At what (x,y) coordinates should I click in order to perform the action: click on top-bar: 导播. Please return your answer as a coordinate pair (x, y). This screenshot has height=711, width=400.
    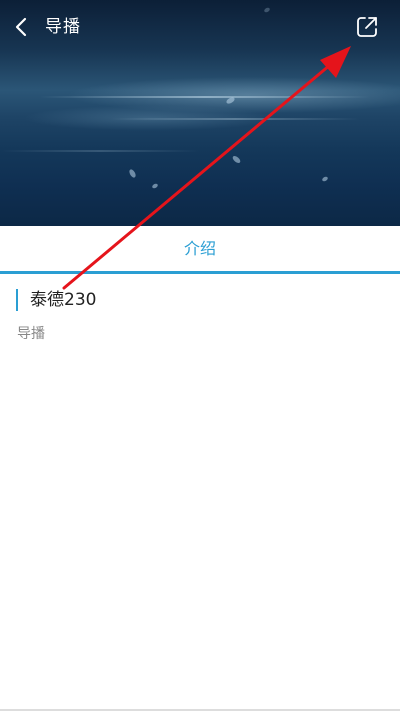
    Looking at the image, I should click on (200, 28).